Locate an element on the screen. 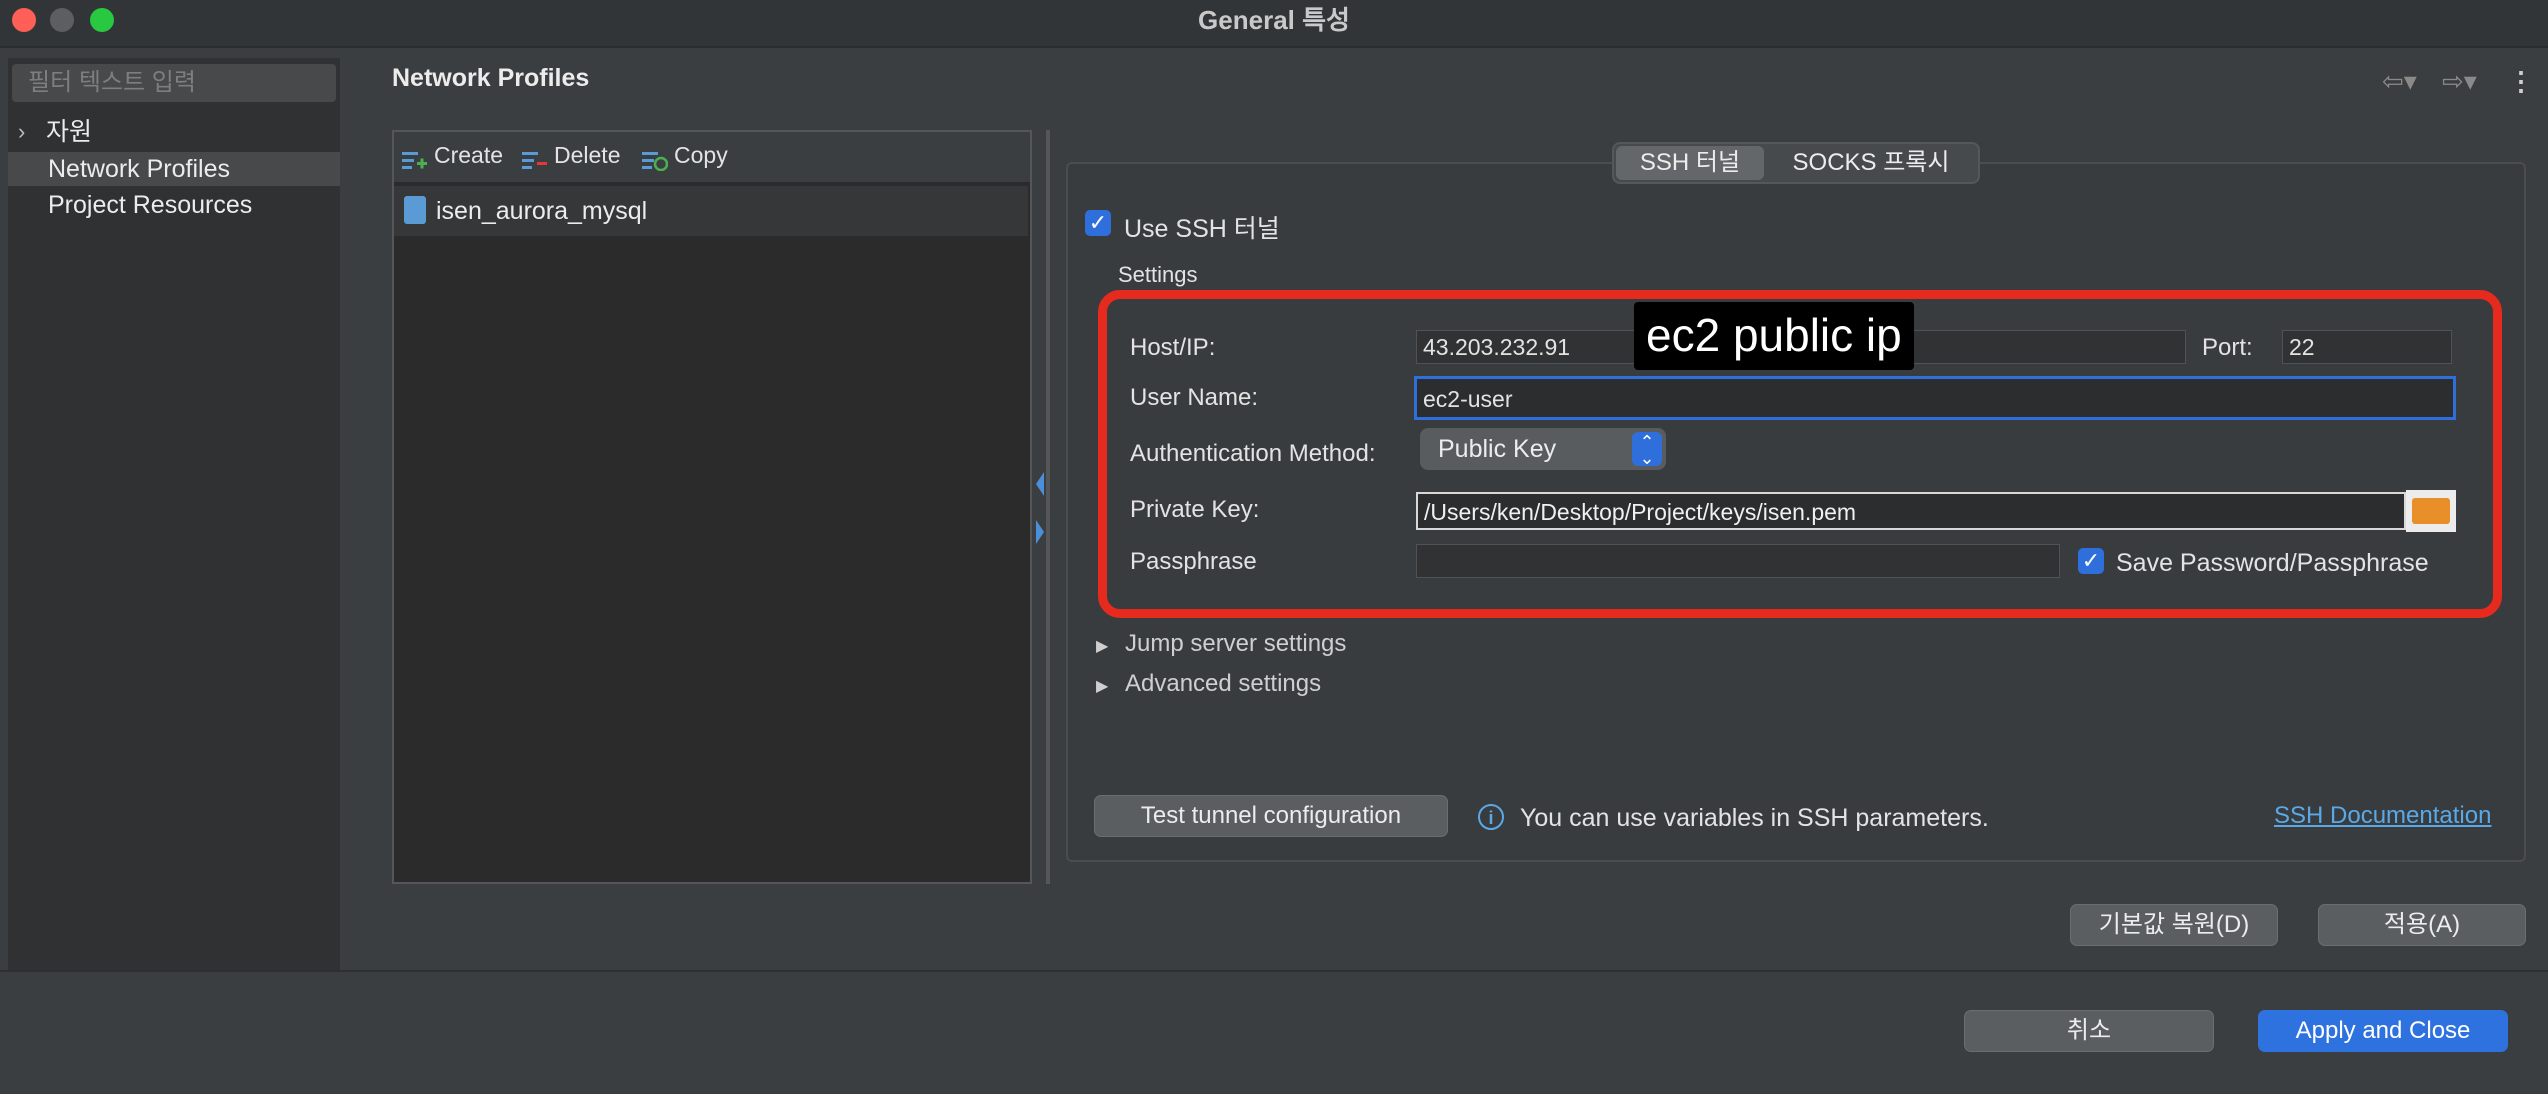 The image size is (2548, 1094). chevron-right-icon: › is located at coordinates (21, 132).